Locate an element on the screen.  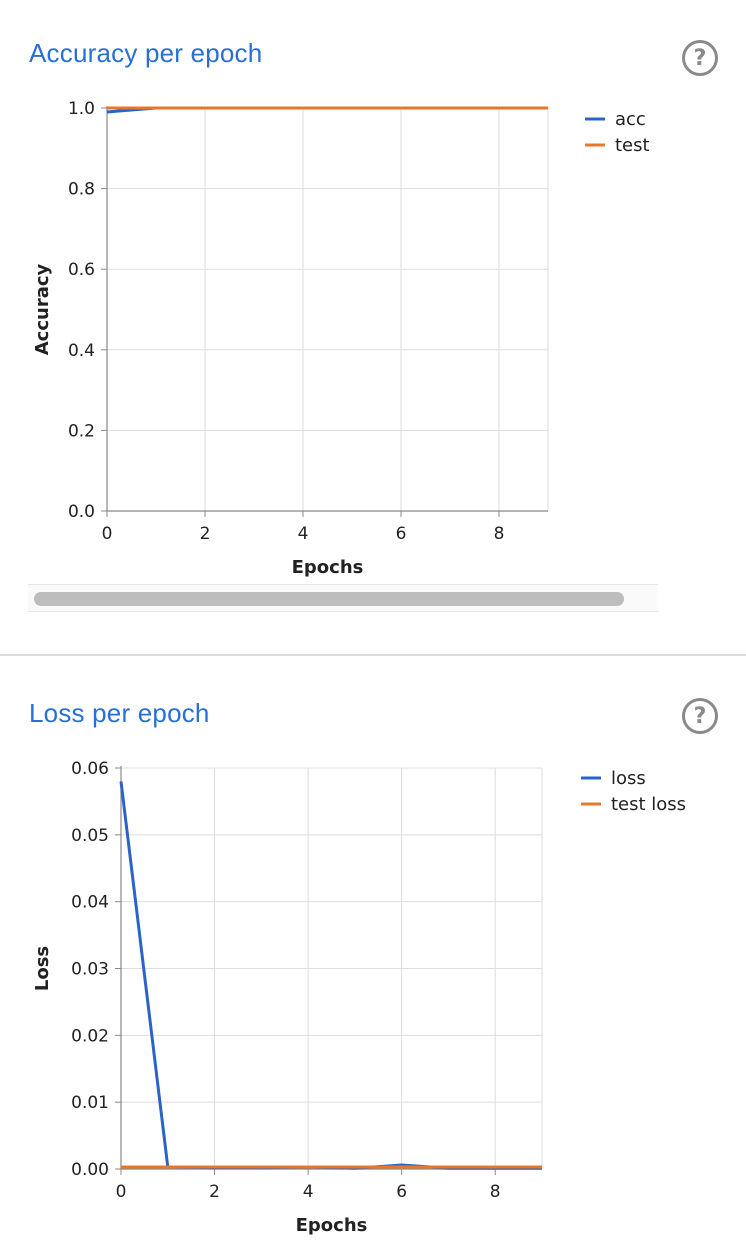
loss-legend-label: loss is located at coordinates (628, 778).